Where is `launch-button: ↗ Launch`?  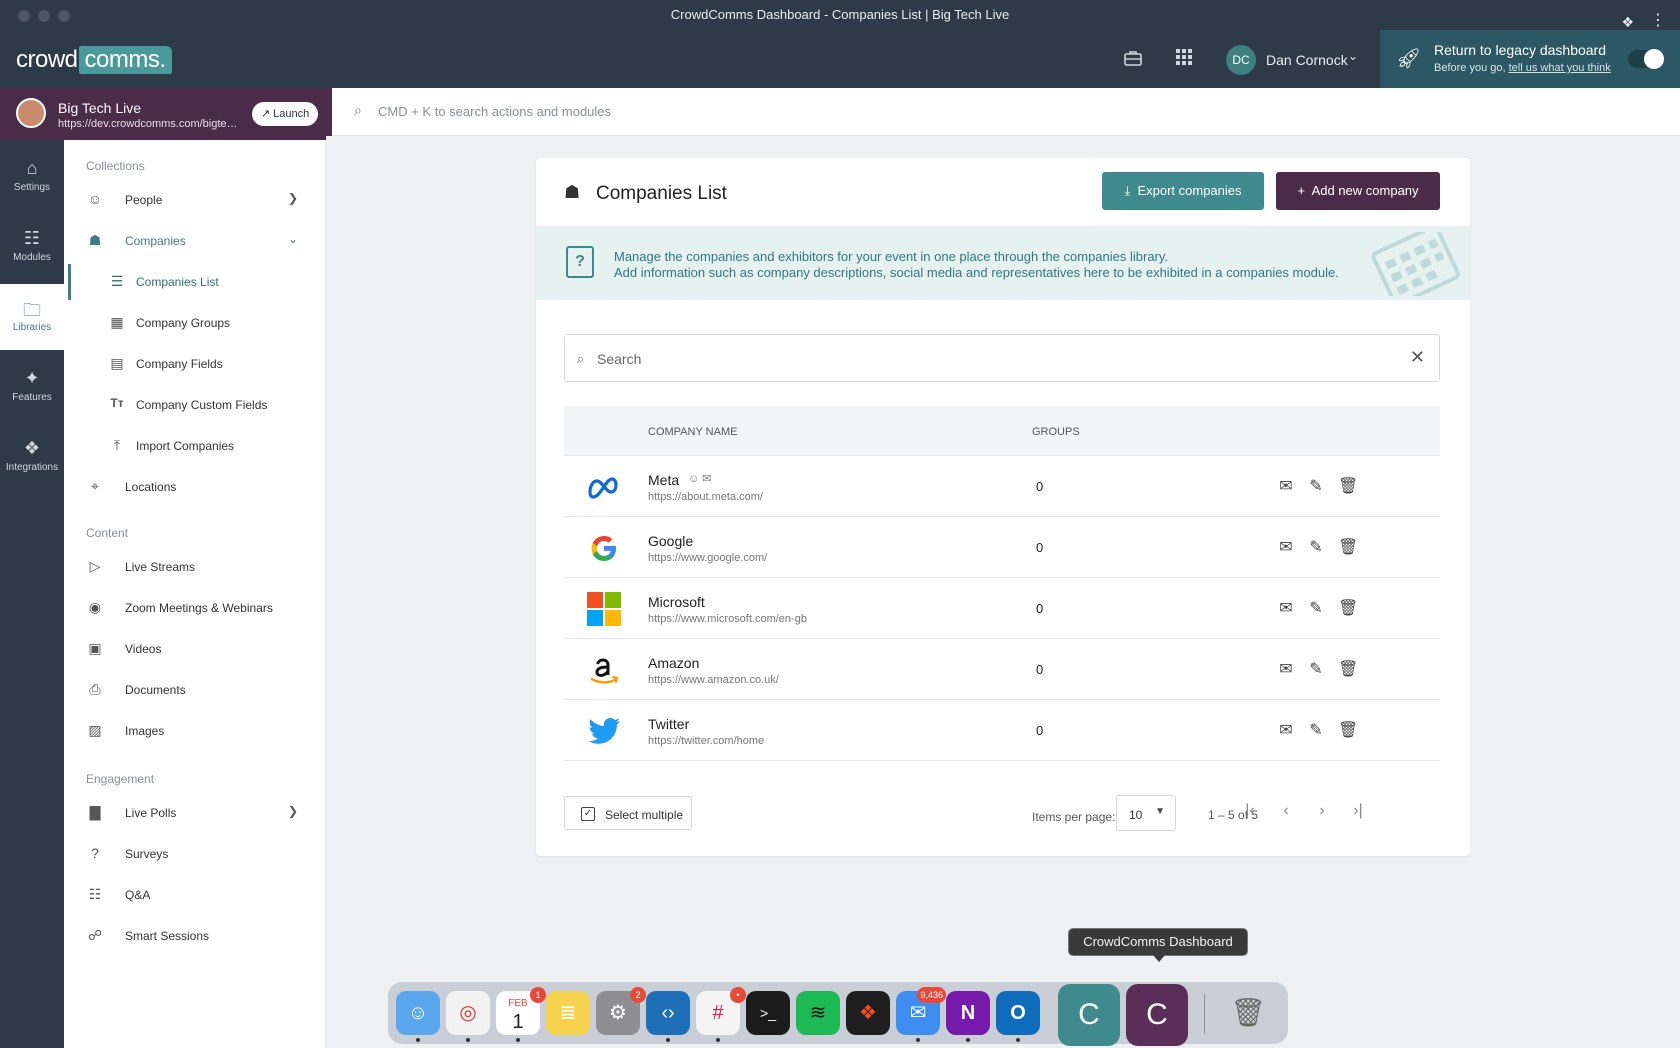 launch-button: ↗ Launch is located at coordinates (285, 114).